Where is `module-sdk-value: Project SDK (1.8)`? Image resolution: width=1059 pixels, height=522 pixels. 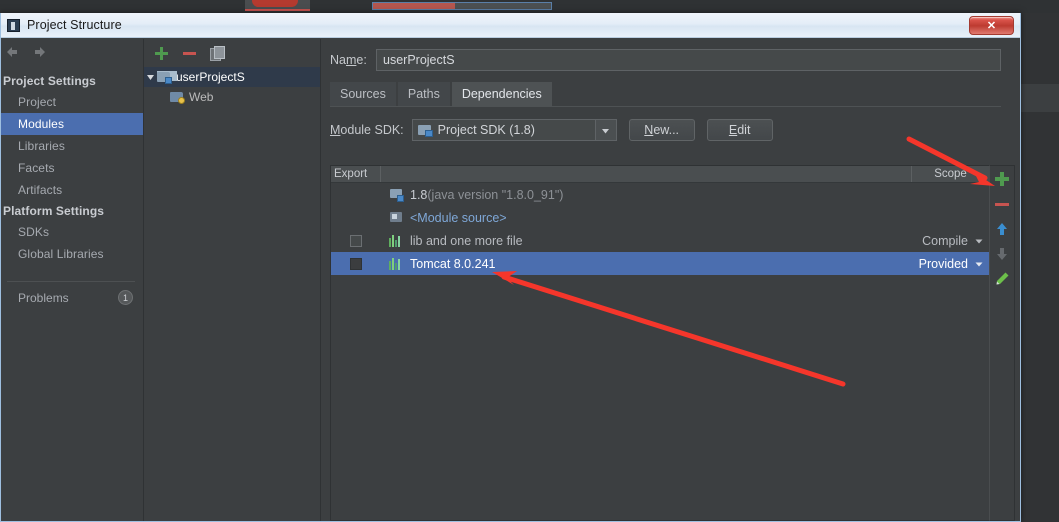 module-sdk-value: Project SDK (1.8) is located at coordinates (486, 130).